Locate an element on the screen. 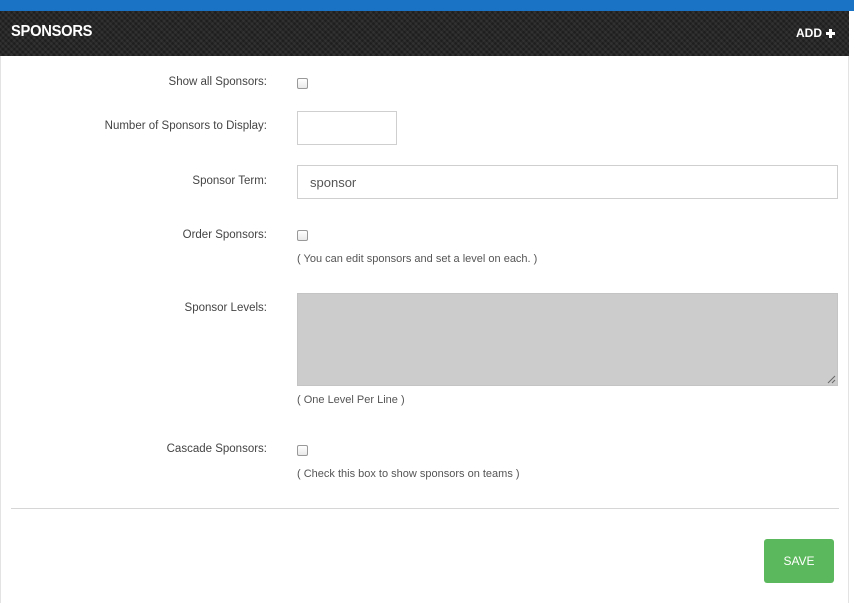 This screenshot has height=603, width=854. sponsor-levels-label: Sponsor Levels: is located at coordinates (225, 308).